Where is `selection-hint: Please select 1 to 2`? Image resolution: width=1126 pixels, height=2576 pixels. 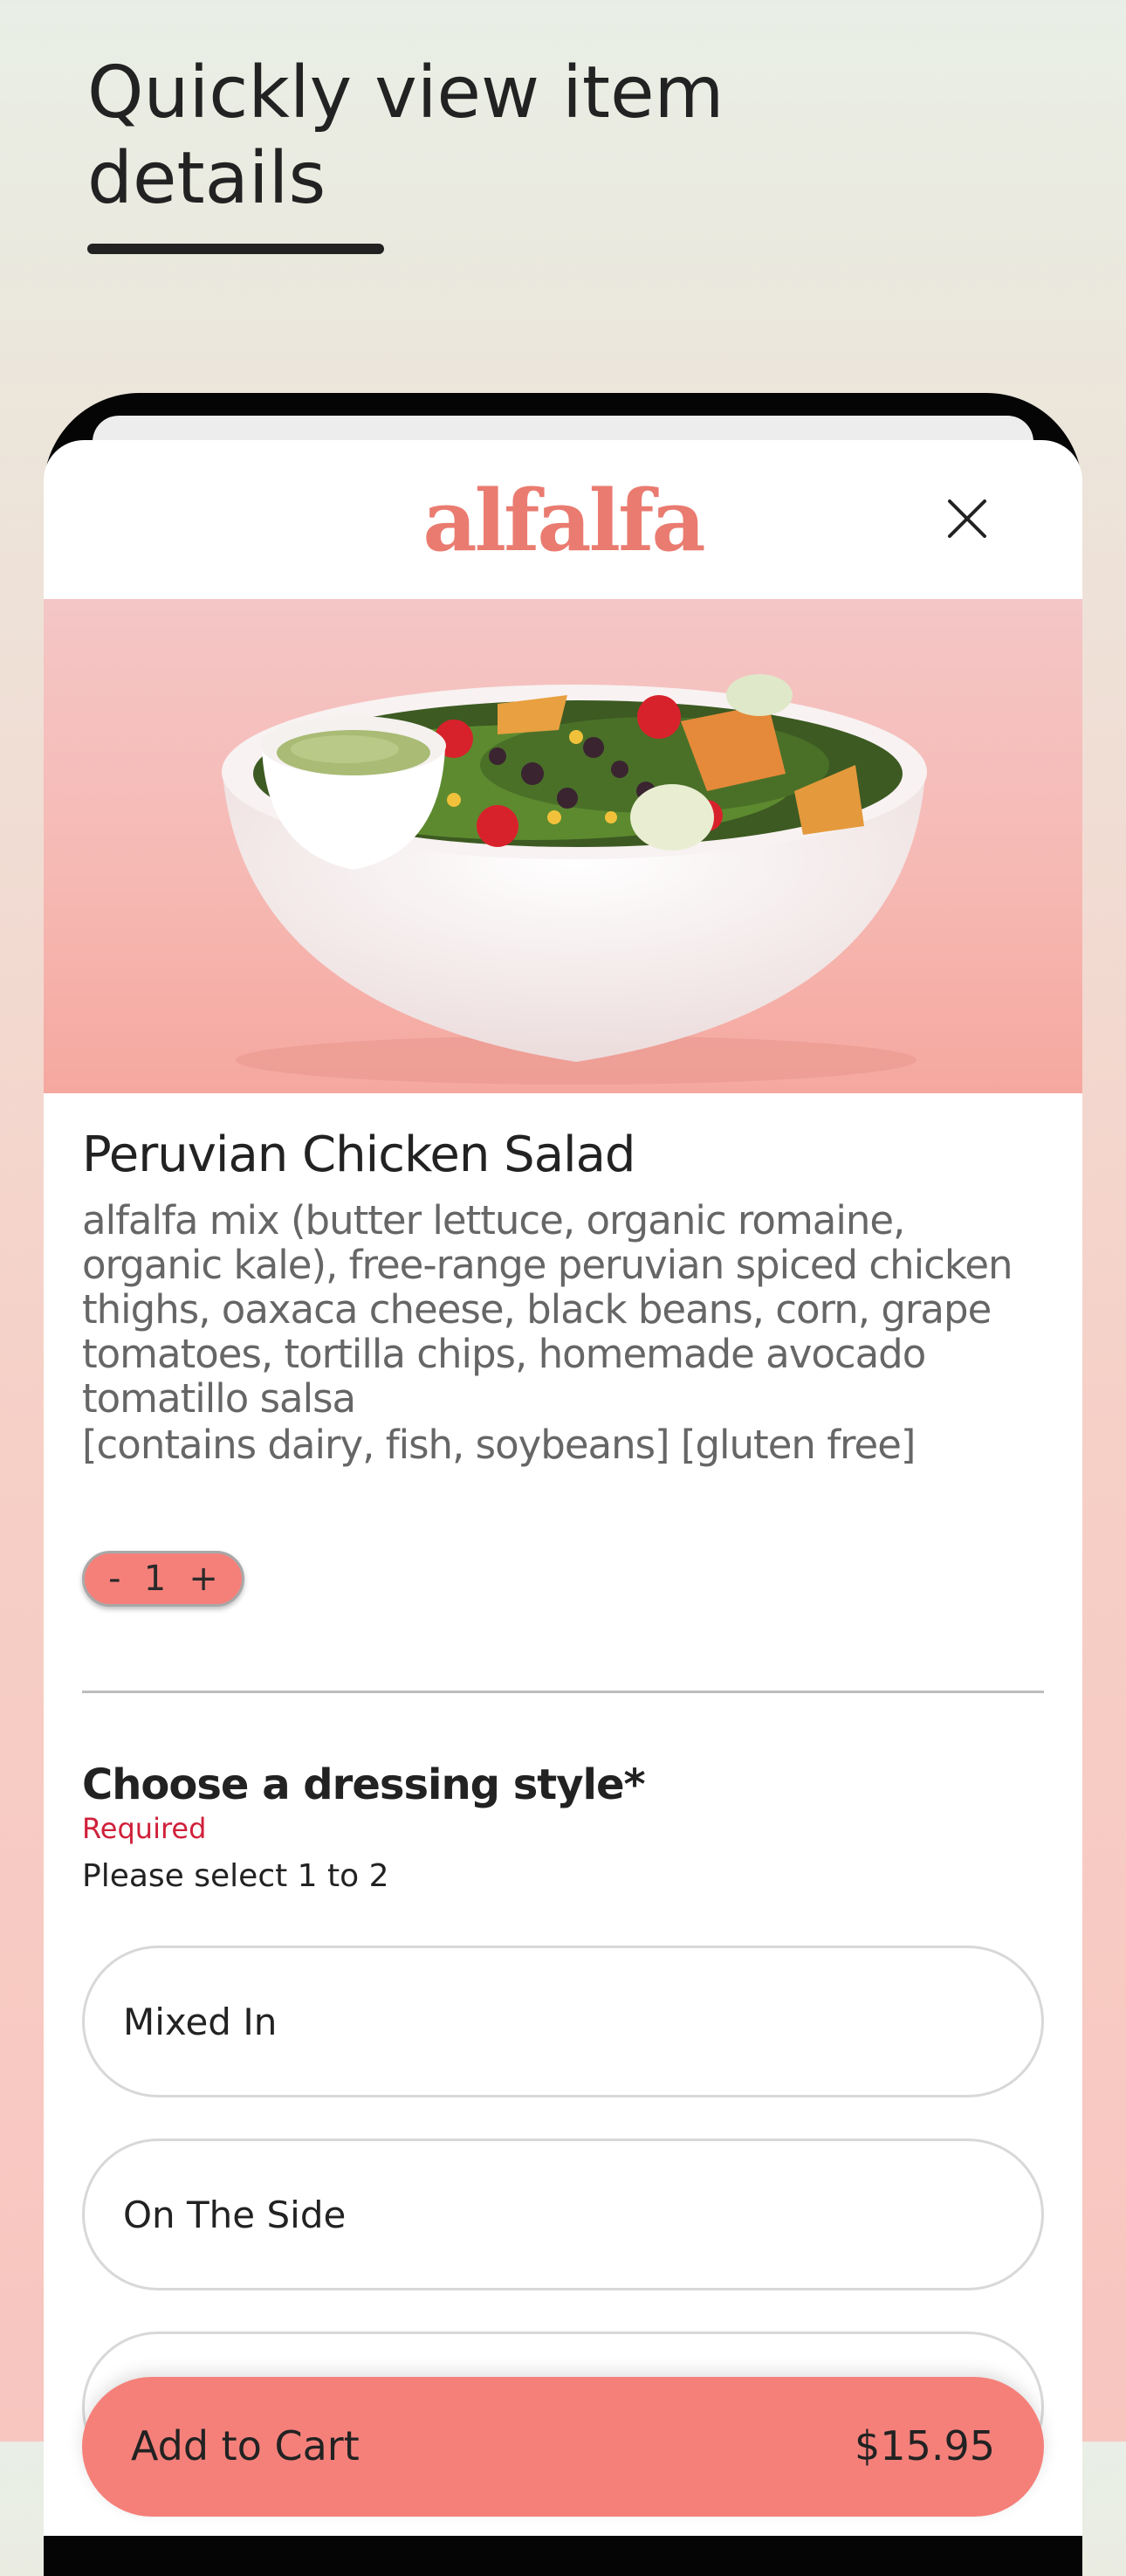 selection-hint: Please select 1 to 2 is located at coordinates (235, 1876).